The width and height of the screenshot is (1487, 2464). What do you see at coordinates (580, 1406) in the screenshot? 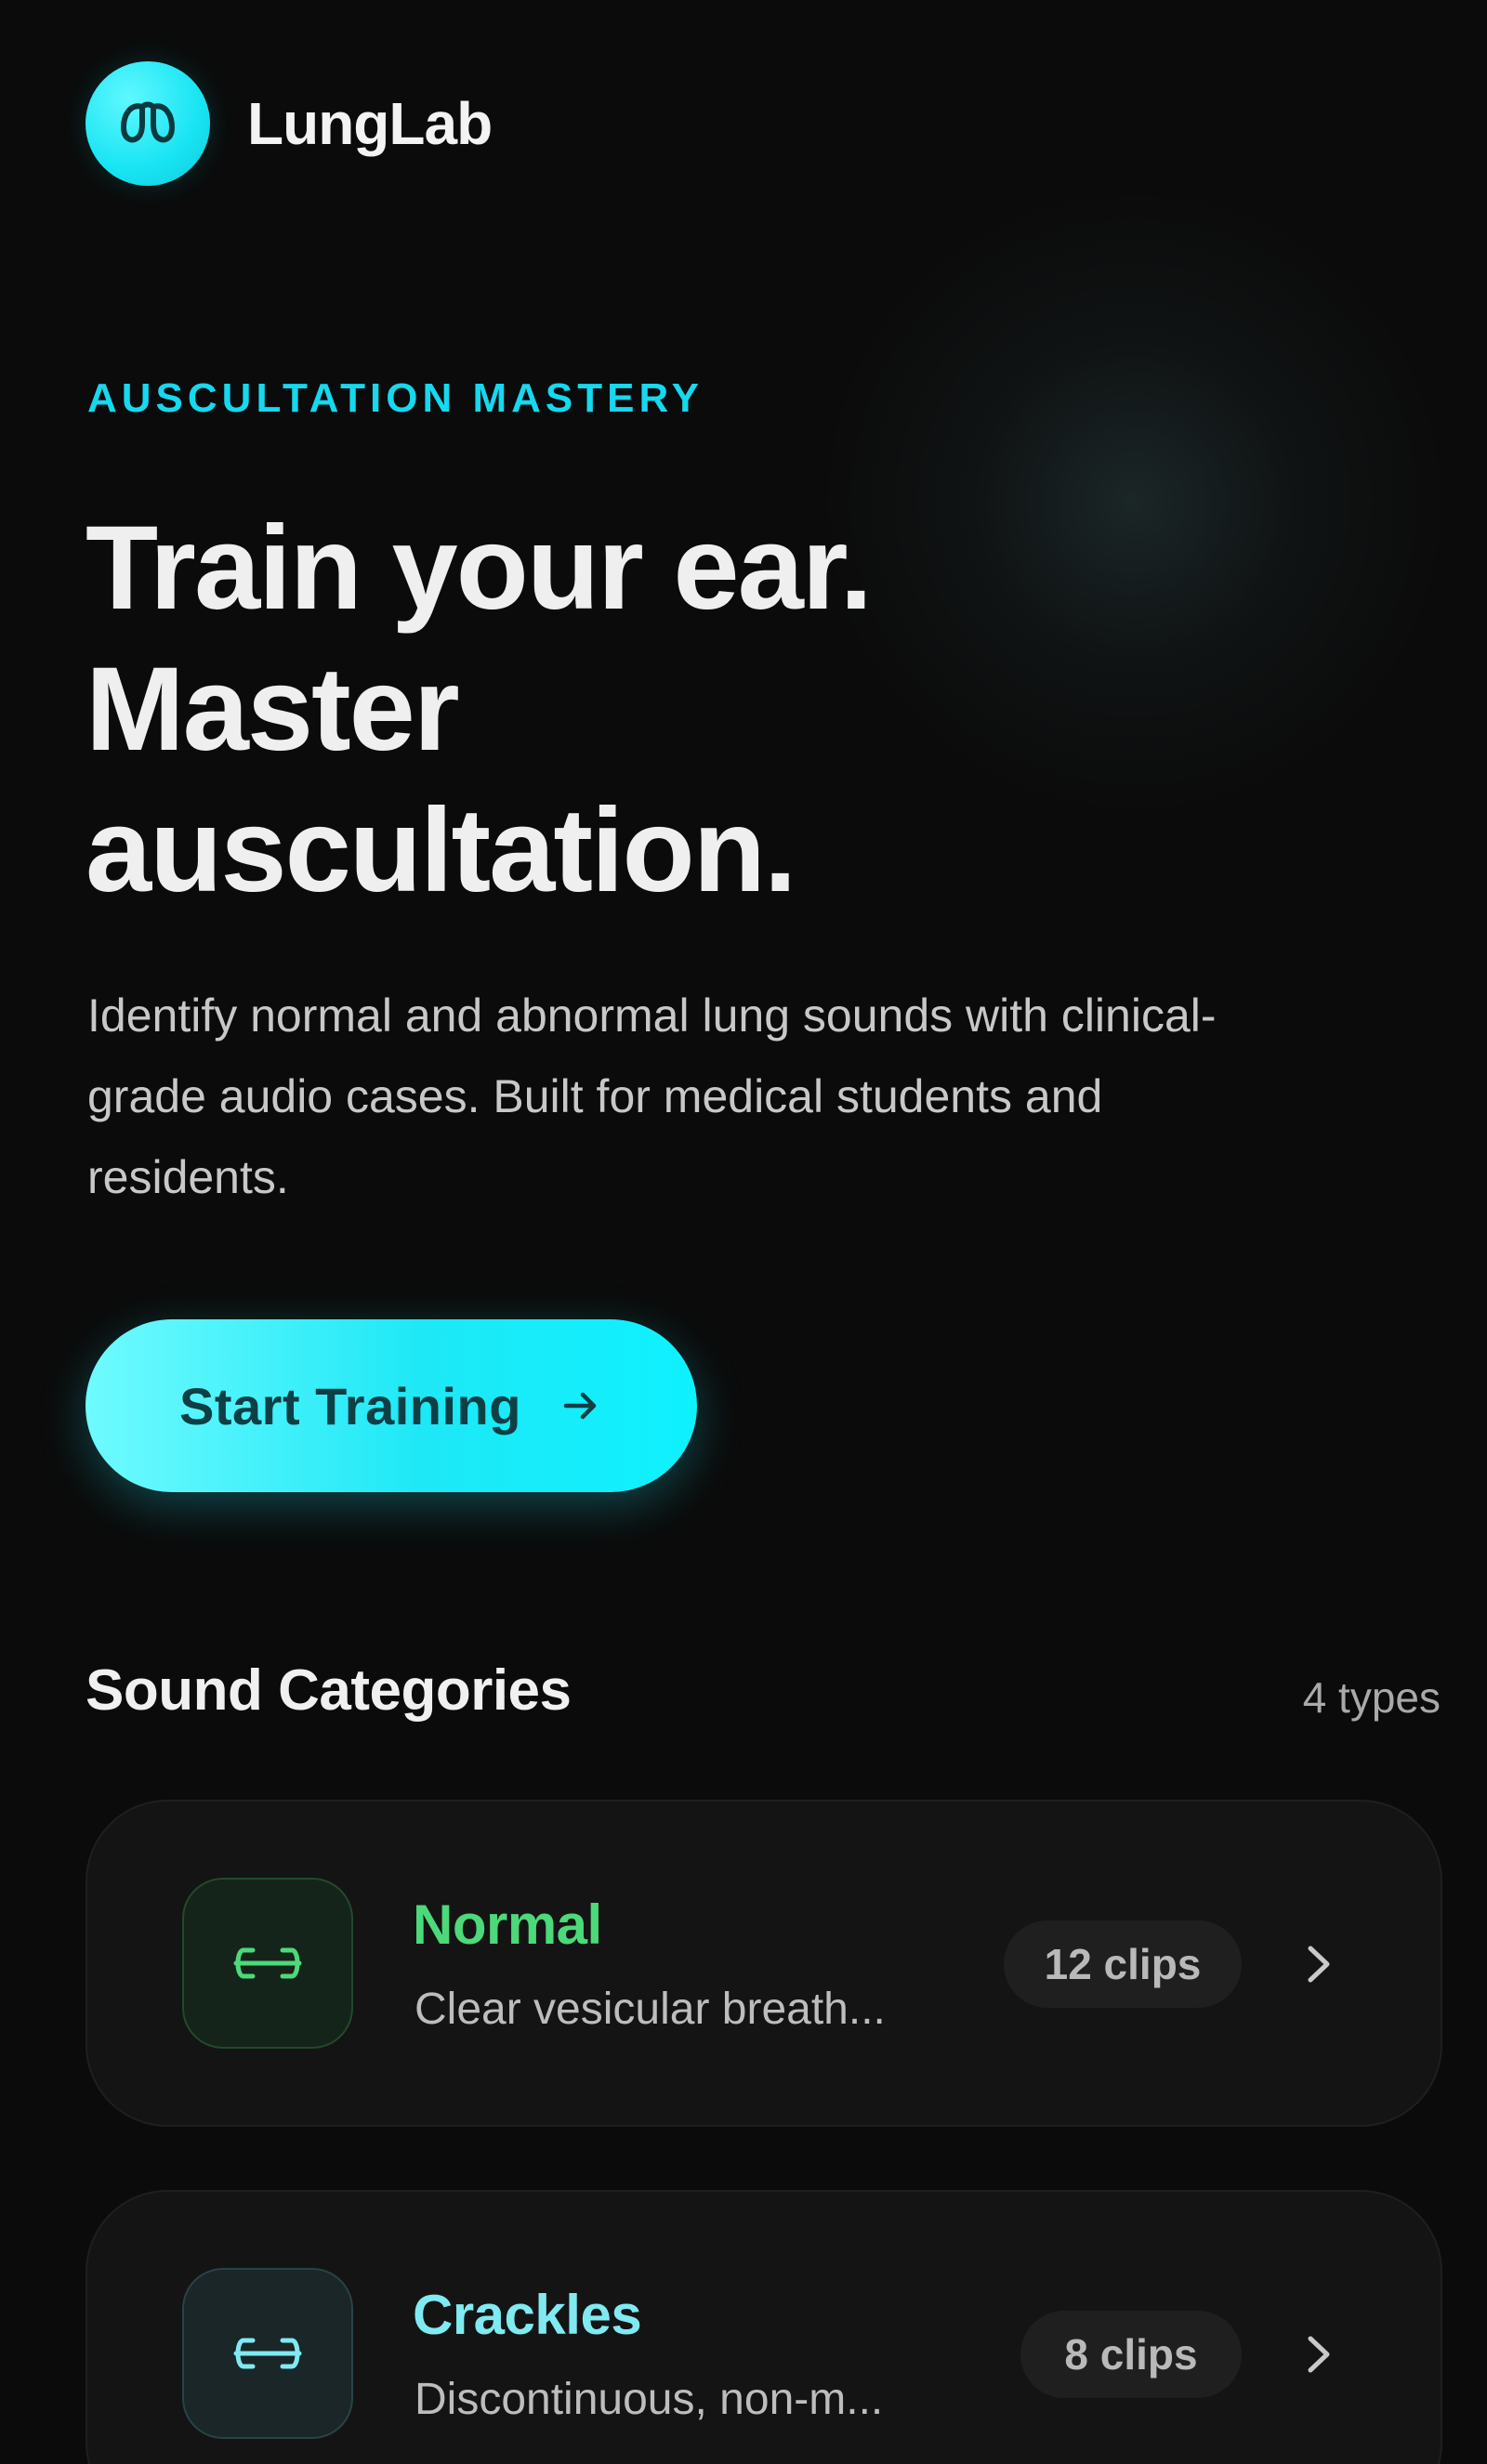
I see `arrow-right-icon` at bounding box center [580, 1406].